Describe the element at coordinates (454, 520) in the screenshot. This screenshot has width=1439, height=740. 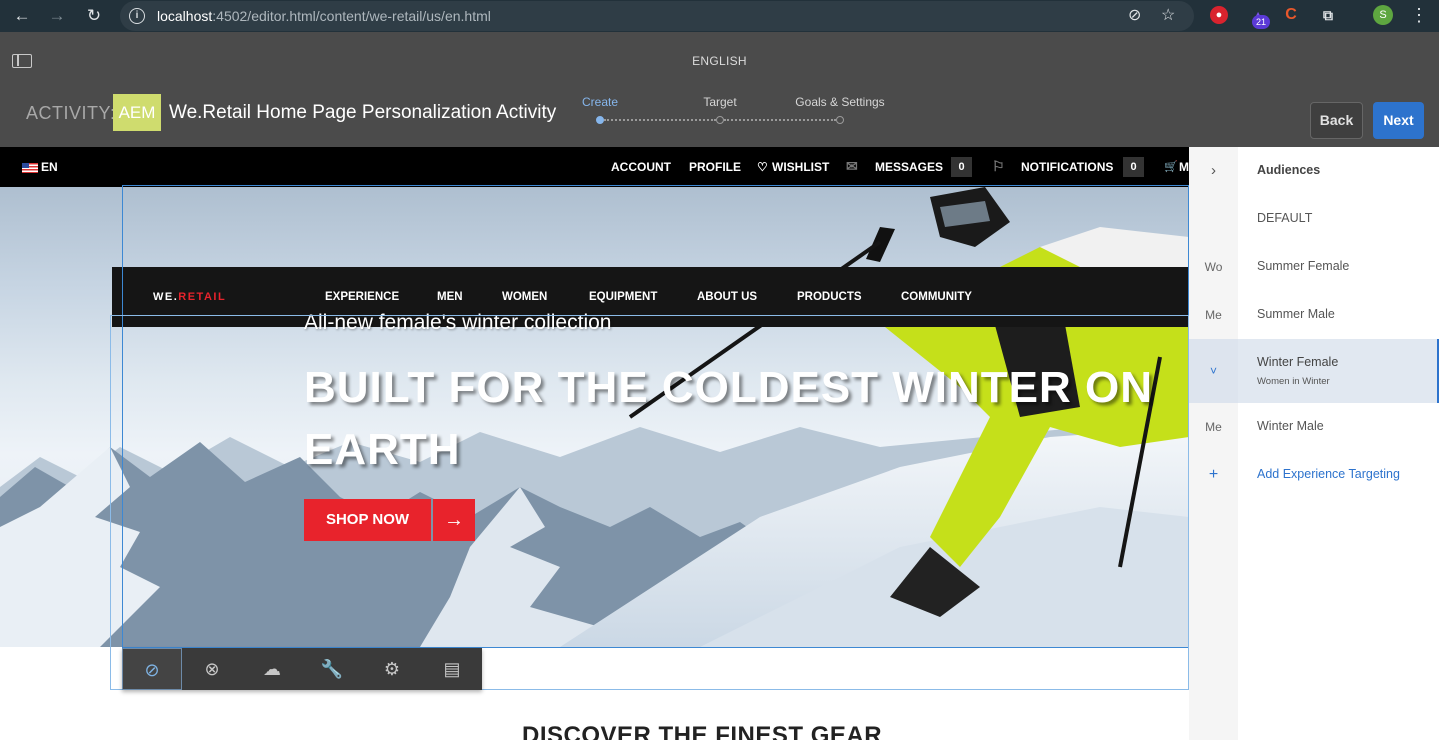
I see `arrow-right-icon: →` at that location.